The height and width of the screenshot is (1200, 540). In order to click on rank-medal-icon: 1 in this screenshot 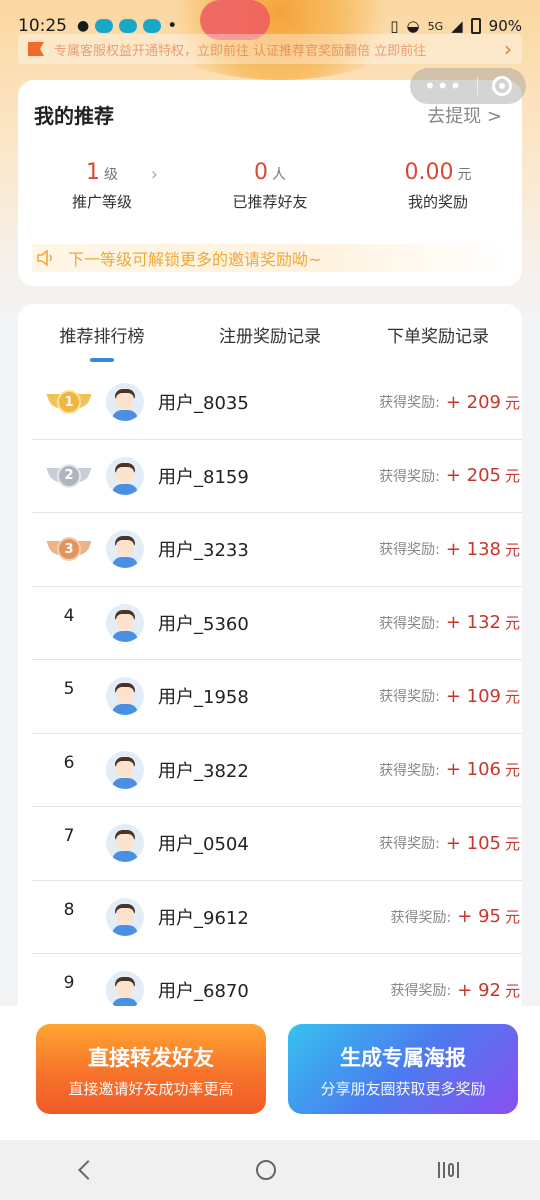, I will do `click(69, 402)`.